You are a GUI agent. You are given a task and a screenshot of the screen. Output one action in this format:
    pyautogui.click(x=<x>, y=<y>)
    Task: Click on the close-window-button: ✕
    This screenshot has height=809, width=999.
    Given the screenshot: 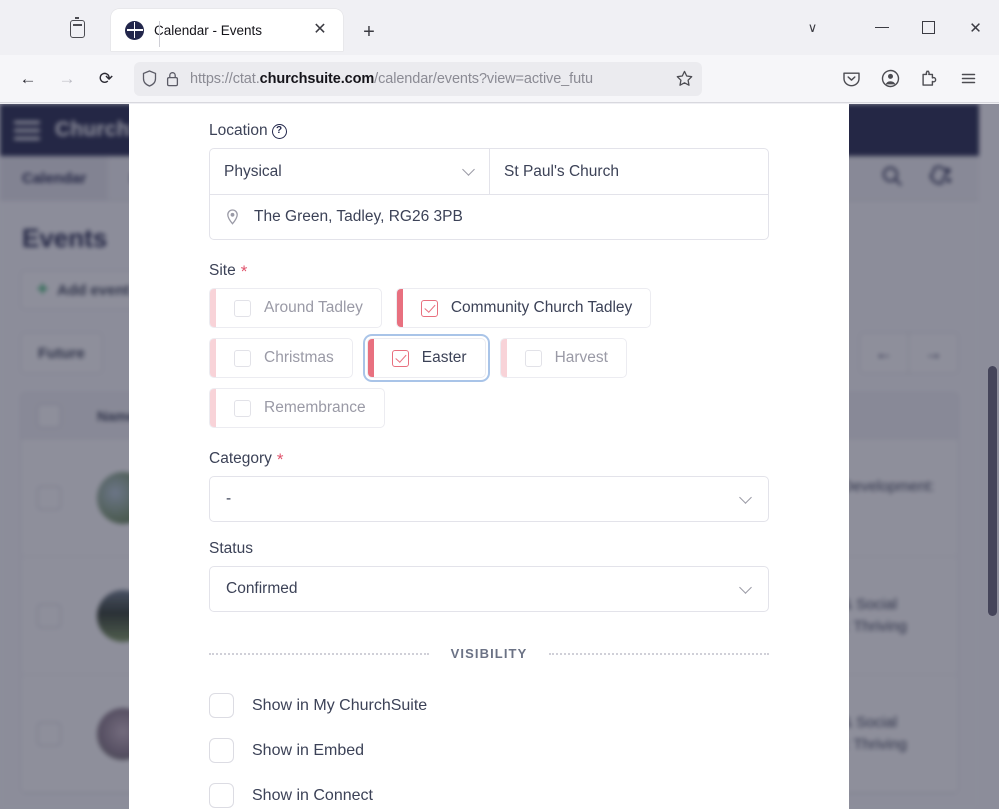 What is the action you would take?
    pyautogui.click(x=975, y=28)
    